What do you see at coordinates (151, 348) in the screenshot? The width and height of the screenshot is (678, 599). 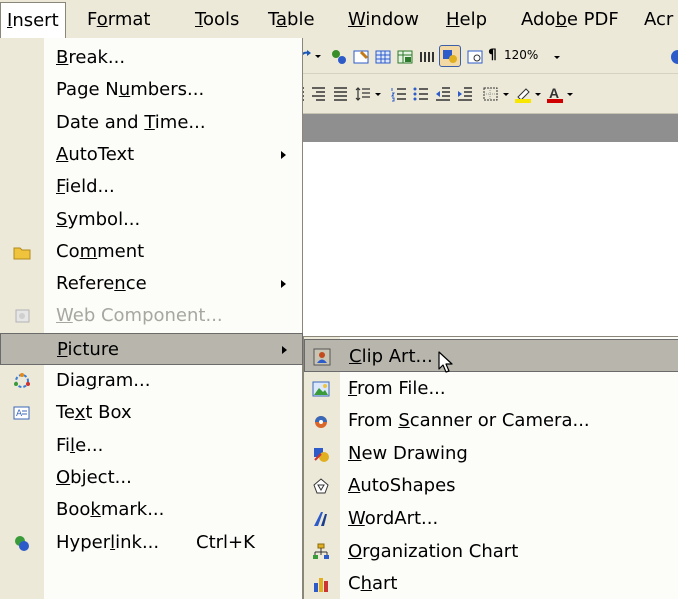 I see `menu-item-picture: Picture` at bounding box center [151, 348].